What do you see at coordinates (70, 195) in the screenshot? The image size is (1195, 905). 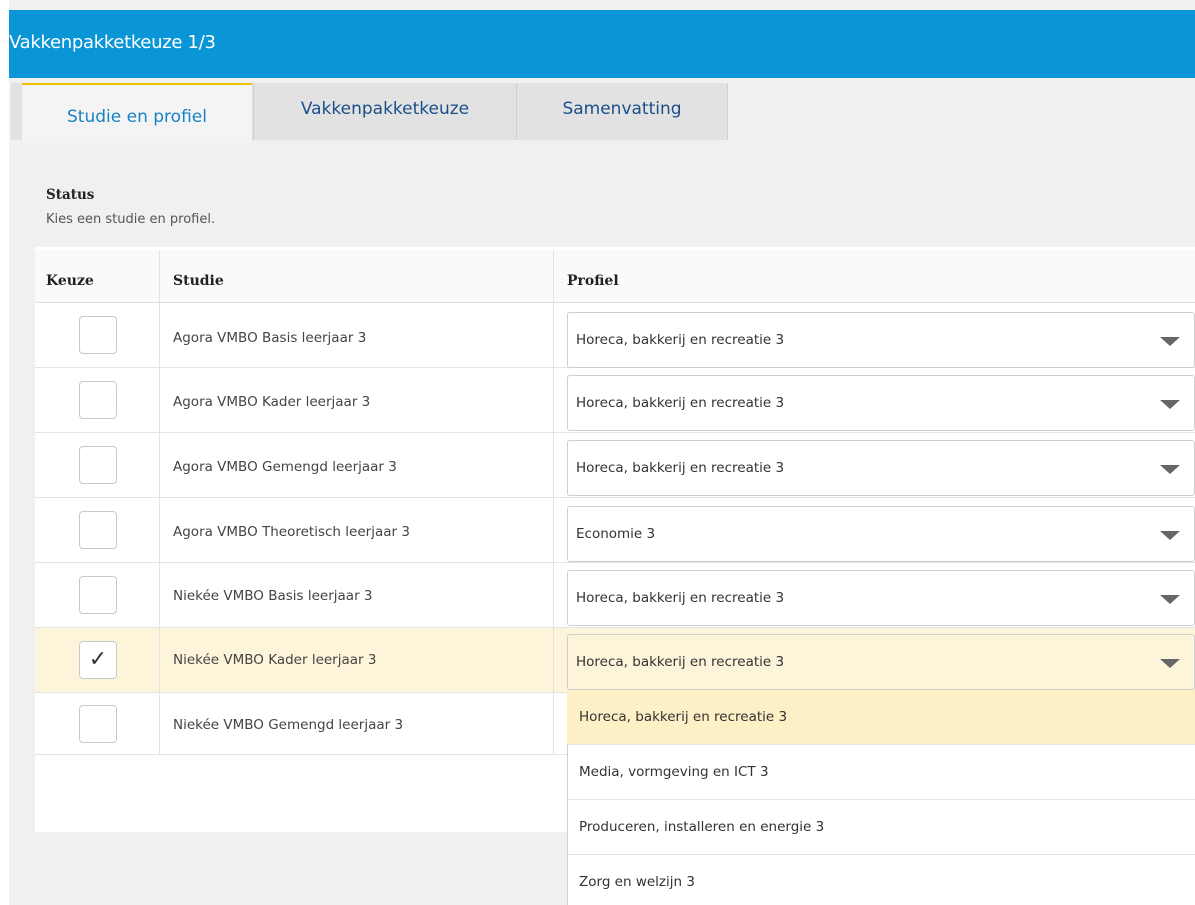 I see `status-title: Status` at bounding box center [70, 195].